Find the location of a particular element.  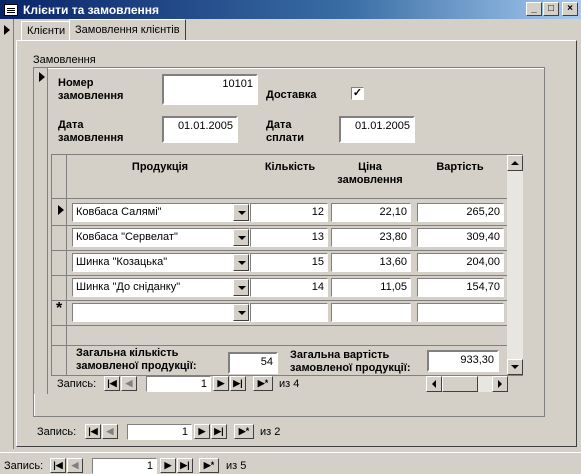

main-record-number-field: 1 is located at coordinates (124, 466).